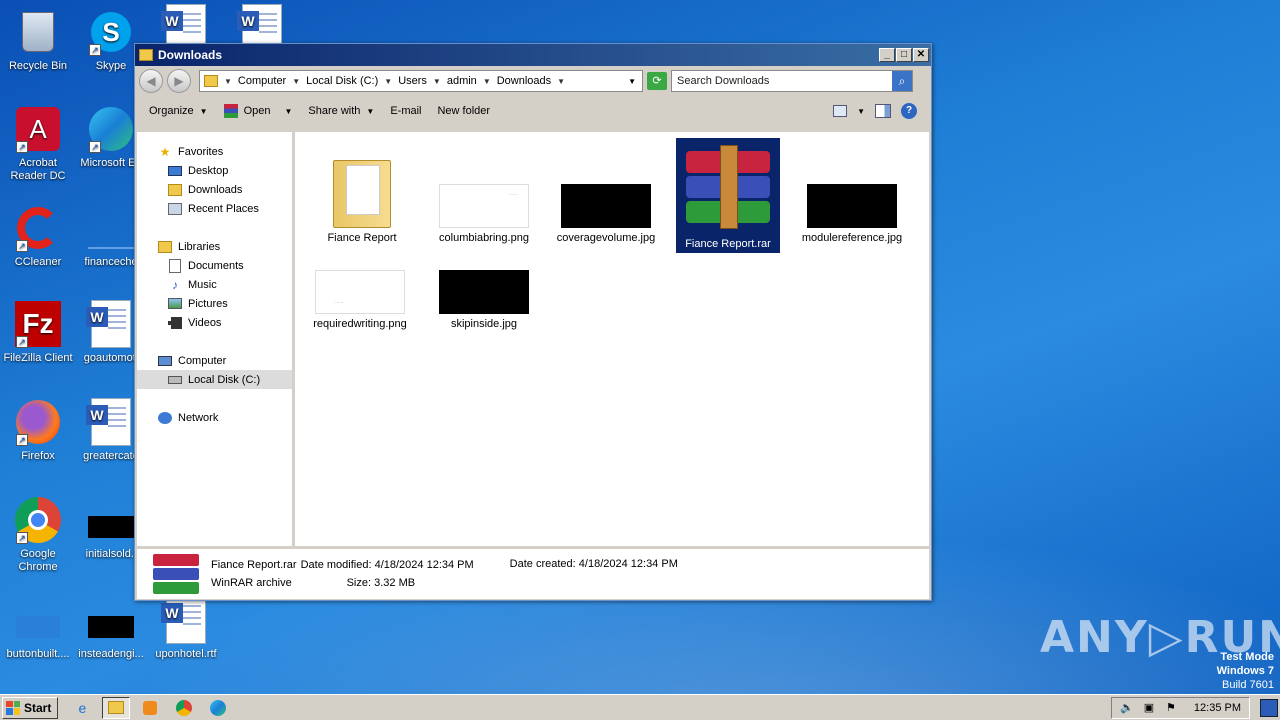 The image size is (1280, 720). I want to click on nav-recent-places: Recent Places, so click(214, 208).